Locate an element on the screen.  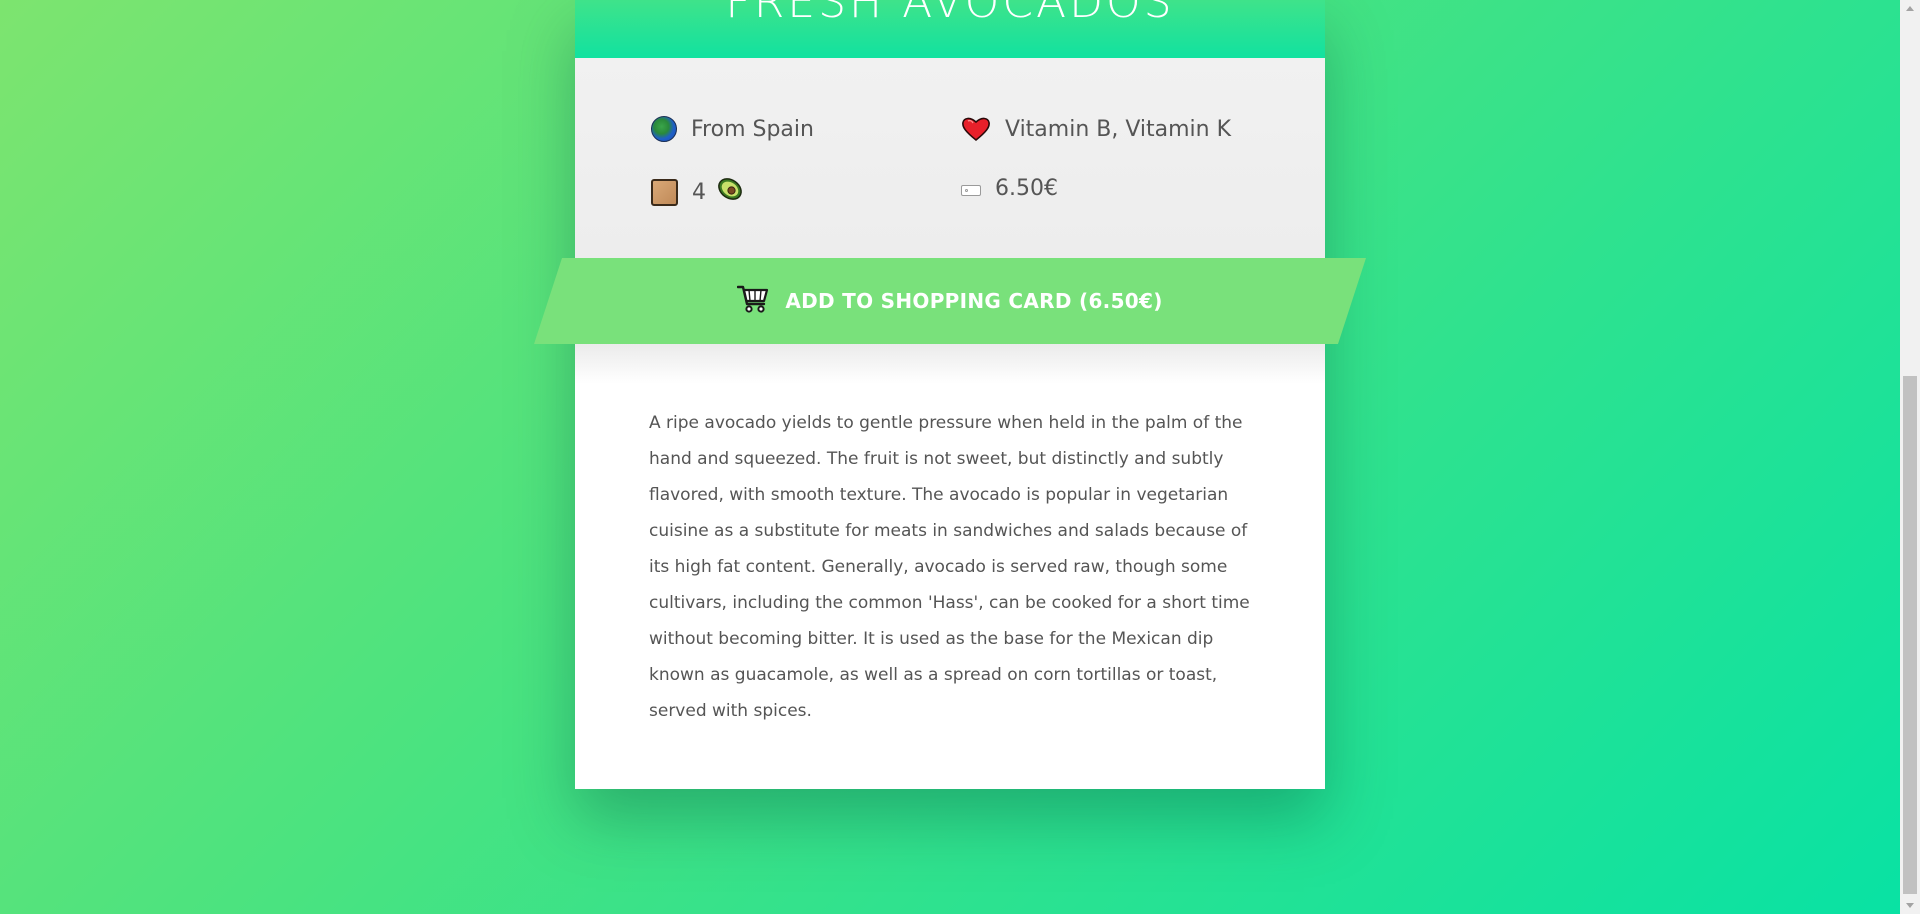
add-to-cart-label: ADD TO SHOPPING CARD (6.50€) is located at coordinates (974, 301).